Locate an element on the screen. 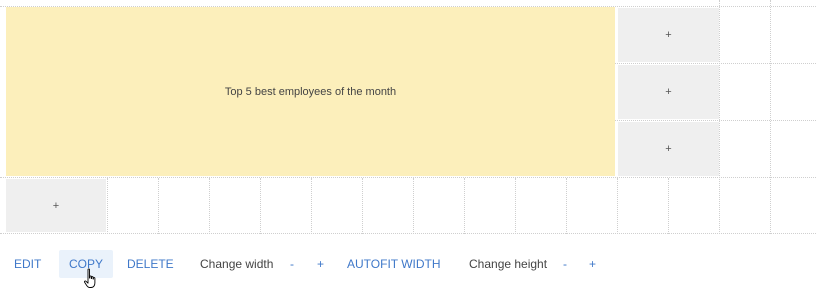 The image size is (816, 291). edit-button: EDIT is located at coordinates (27, 264).